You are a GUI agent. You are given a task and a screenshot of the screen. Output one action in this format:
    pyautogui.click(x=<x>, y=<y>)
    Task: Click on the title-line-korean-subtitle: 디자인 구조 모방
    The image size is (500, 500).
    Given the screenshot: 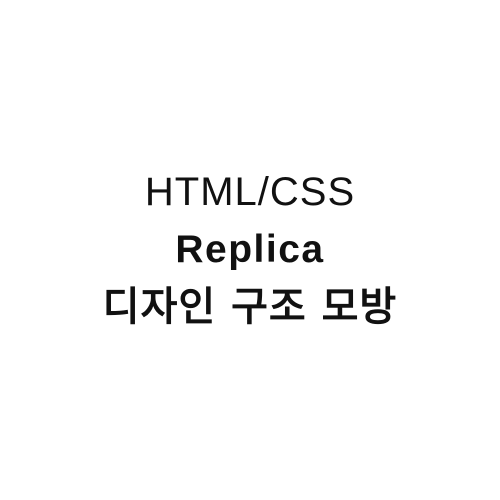 What is the action you would take?
    pyautogui.click(x=250, y=307)
    